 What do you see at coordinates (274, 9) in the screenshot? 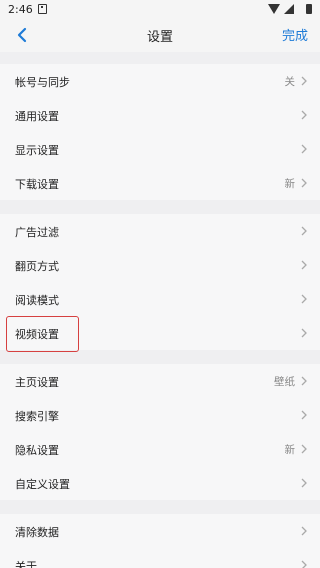
I see `wifi-icon` at bounding box center [274, 9].